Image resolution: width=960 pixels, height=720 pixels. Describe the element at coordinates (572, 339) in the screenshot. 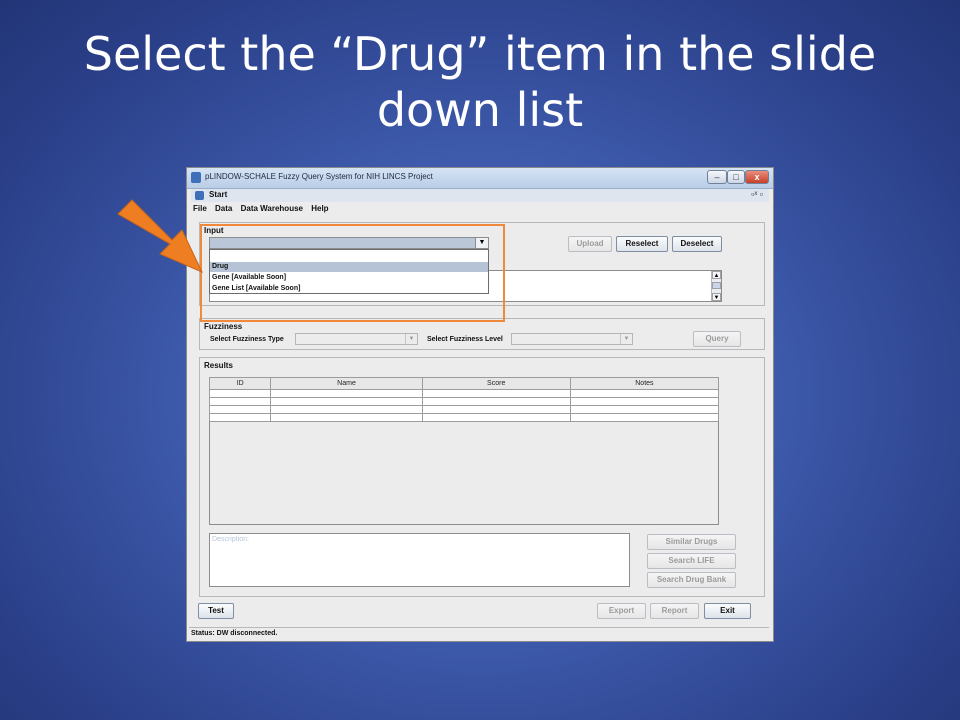

I see `fuzziness-level-select: ▼` at that location.